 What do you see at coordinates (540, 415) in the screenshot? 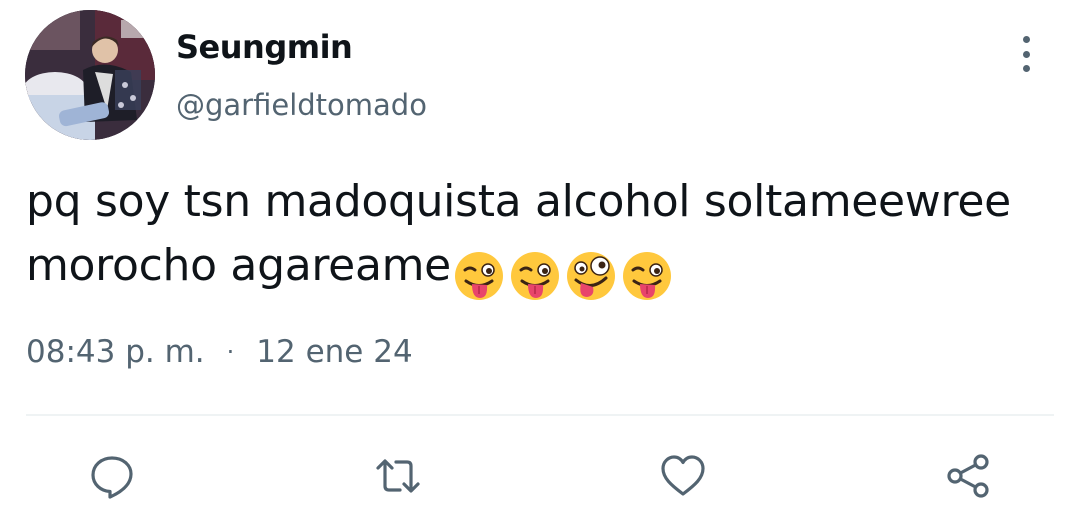
I see `divider` at bounding box center [540, 415].